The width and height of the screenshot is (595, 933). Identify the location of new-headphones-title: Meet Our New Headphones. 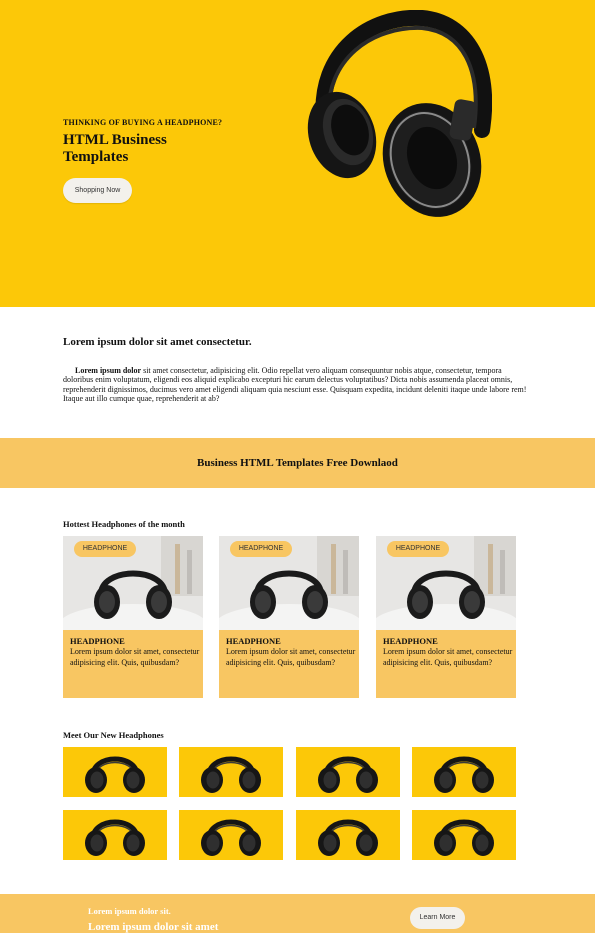
(113, 735).